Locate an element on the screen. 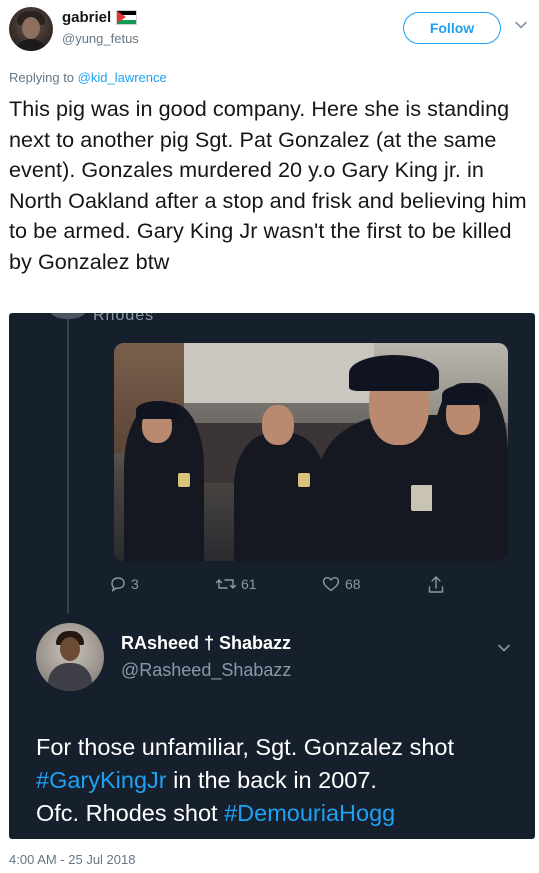 This screenshot has height=873, width=539. hashtag-link: #GaryKingJr is located at coordinates (101, 780).